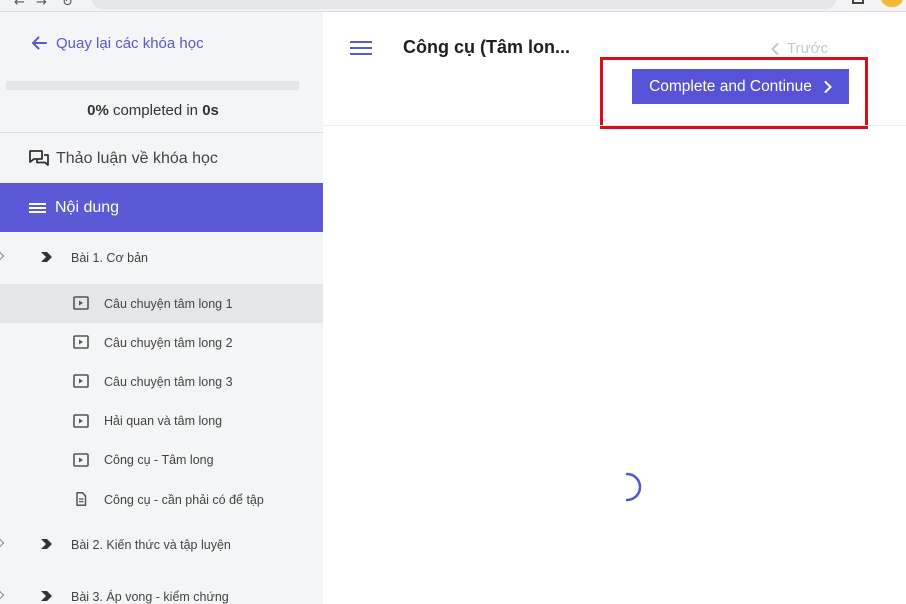 The image size is (906, 604). What do you see at coordinates (155, 110) in the screenshot?
I see `progress-middle: completed in` at bounding box center [155, 110].